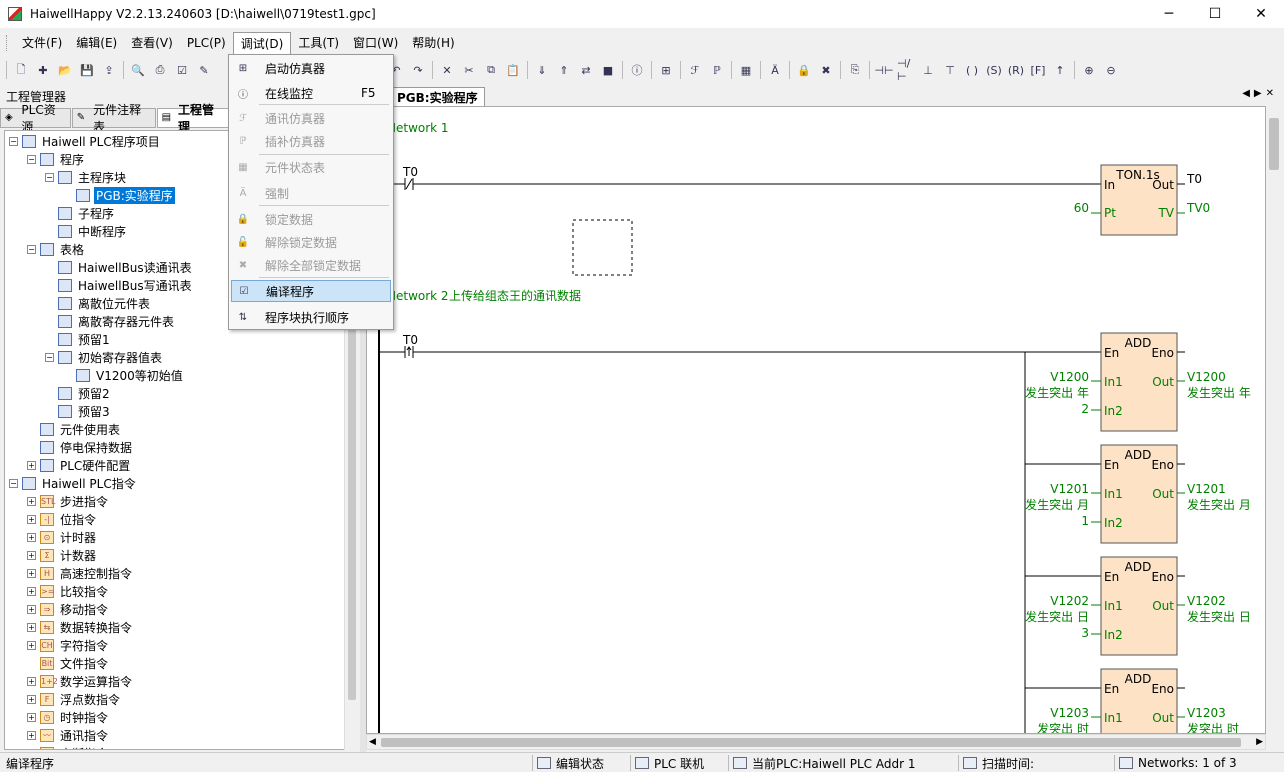  I want to click on plc-stop-icon: ■, so click(608, 70).